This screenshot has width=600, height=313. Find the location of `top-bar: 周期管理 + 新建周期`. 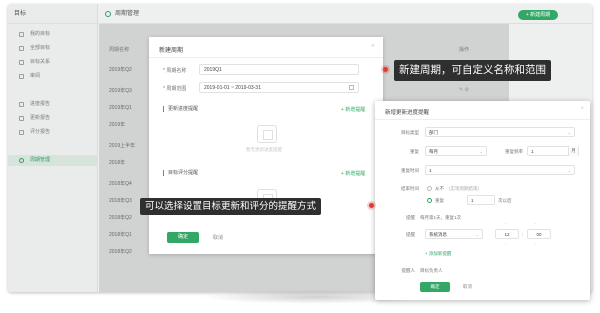

top-bar: 周期管理 + 新建周期 is located at coordinates (345, 14).